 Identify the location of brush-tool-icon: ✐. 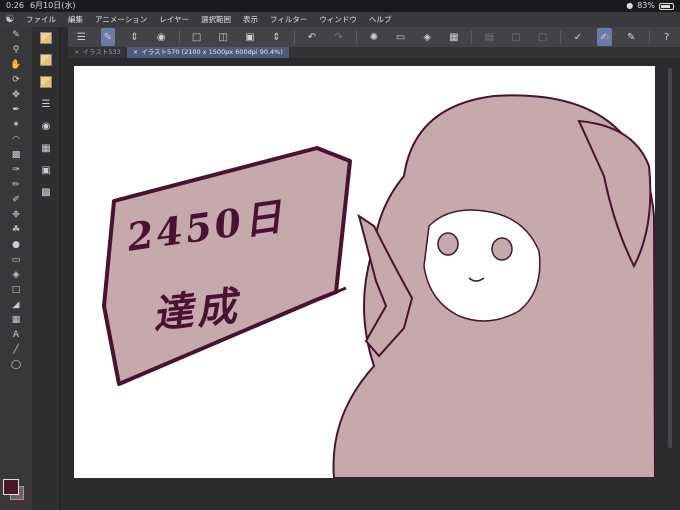
(16, 199).